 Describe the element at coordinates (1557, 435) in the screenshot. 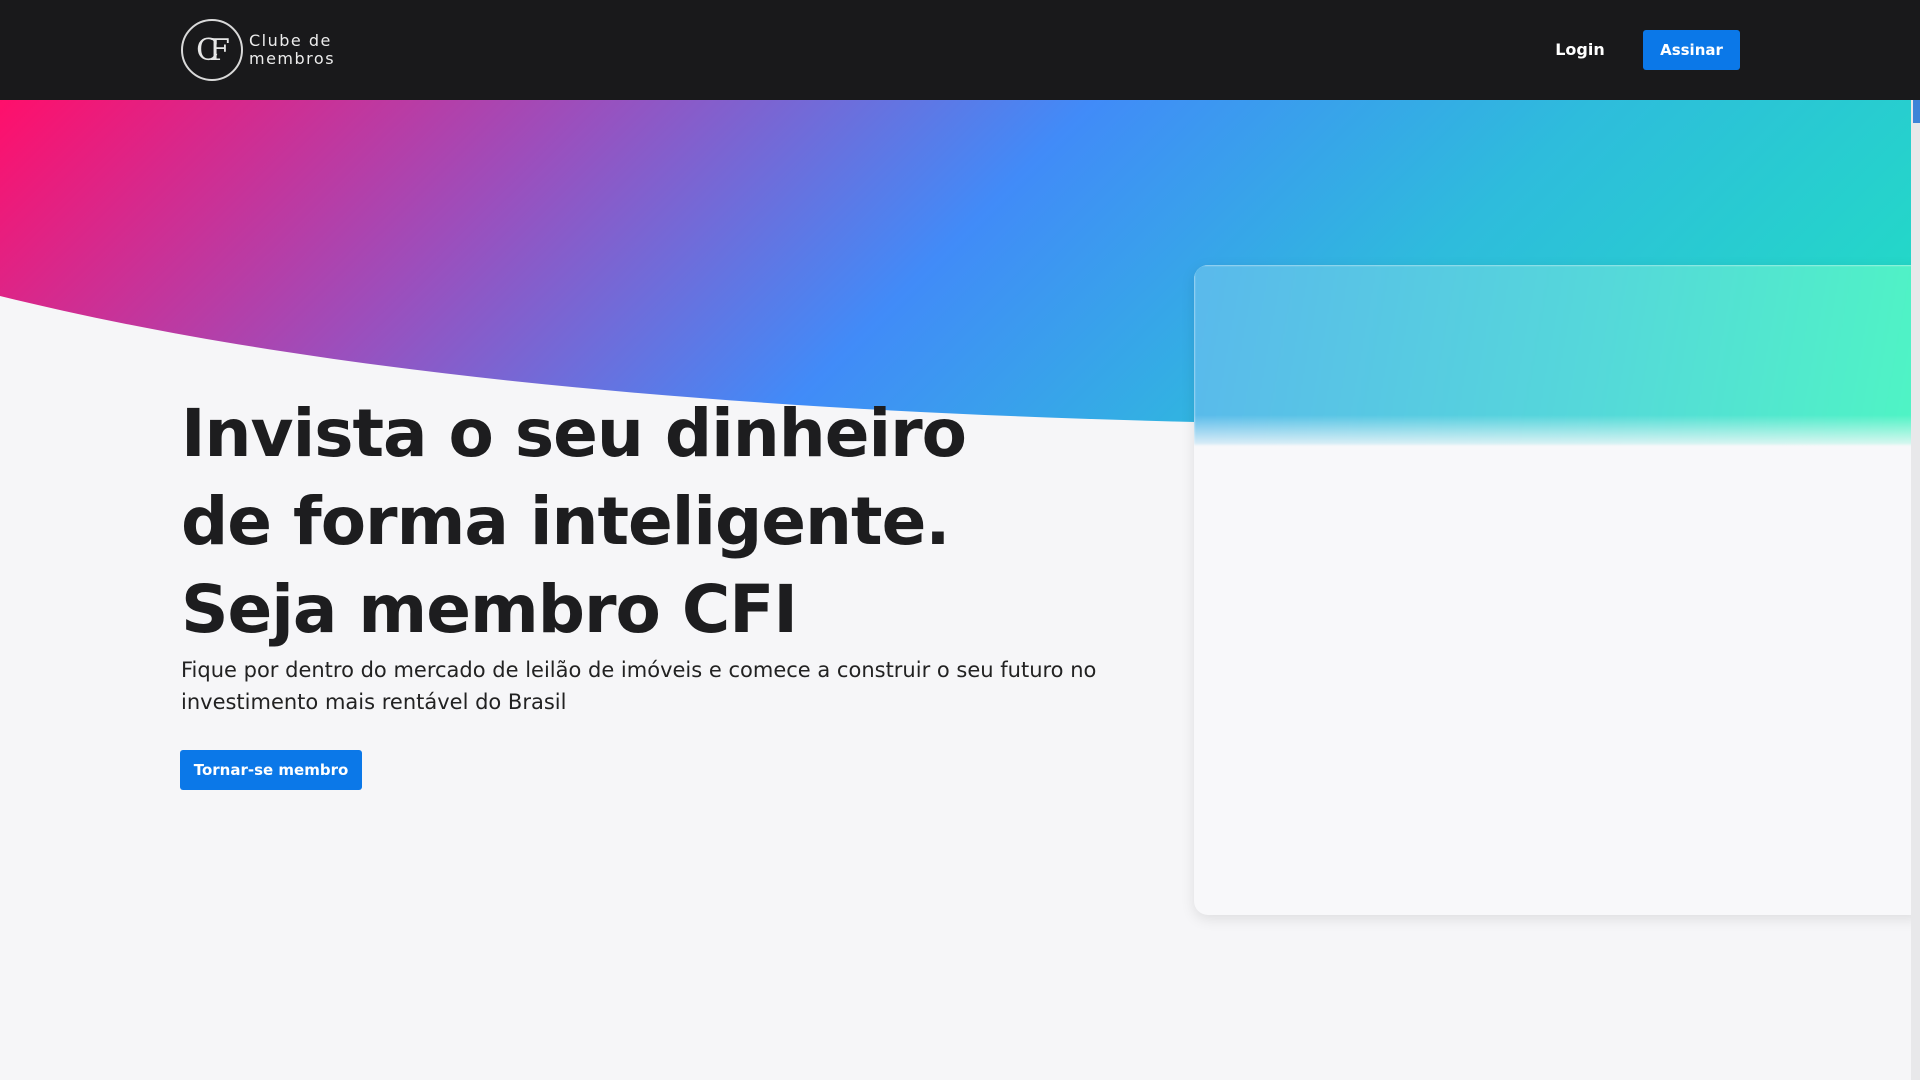

I see `card-gradient-fade` at that location.